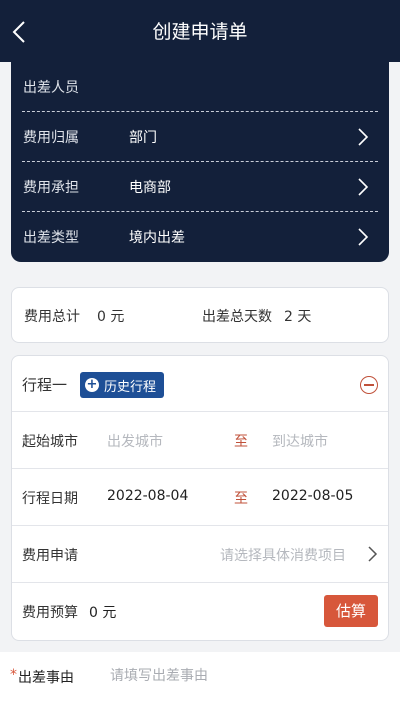 The height and width of the screenshot is (711, 400). What do you see at coordinates (200, 237) in the screenshot?
I see `travel-type-row: 出差类型 境内出差` at bounding box center [200, 237].